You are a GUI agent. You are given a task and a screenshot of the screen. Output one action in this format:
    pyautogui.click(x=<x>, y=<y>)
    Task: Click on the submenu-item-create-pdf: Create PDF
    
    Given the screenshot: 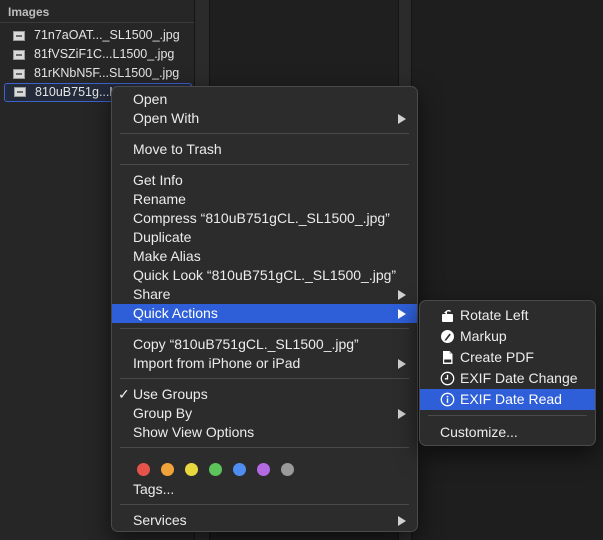 What is the action you would take?
    pyautogui.click(x=507, y=357)
    